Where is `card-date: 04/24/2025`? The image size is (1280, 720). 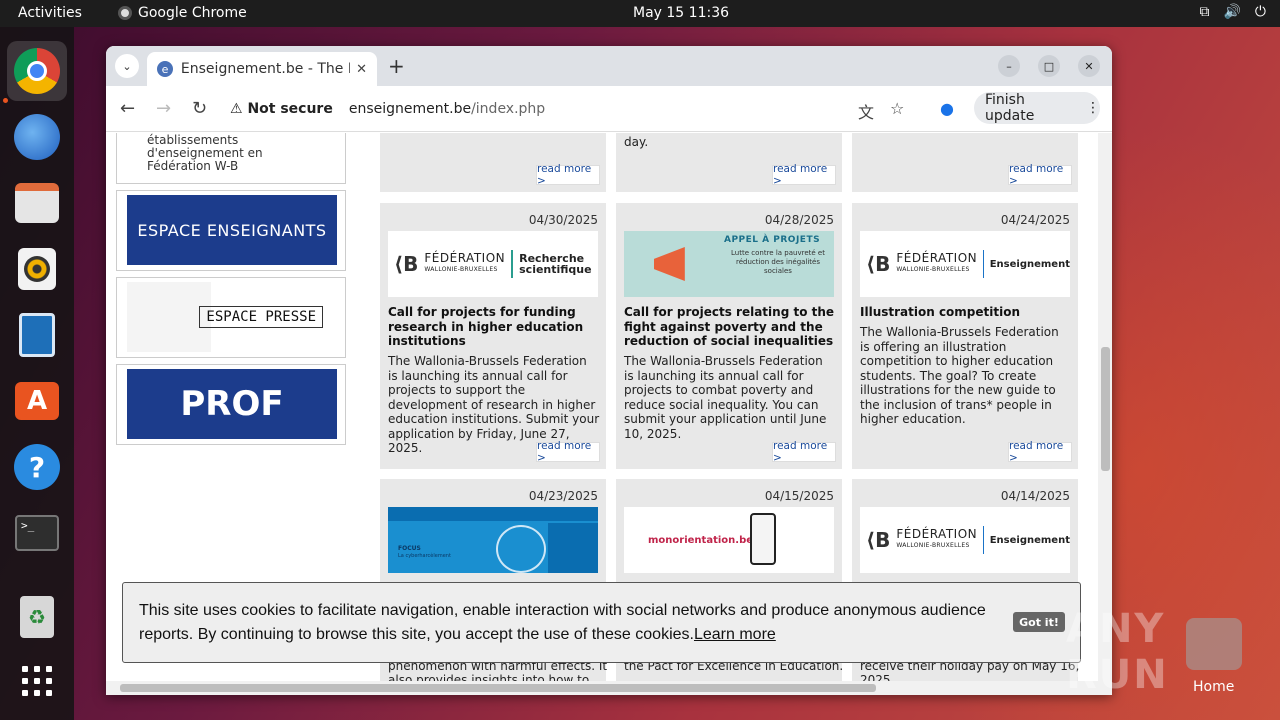
card-date: 04/24/2025 is located at coordinates (1035, 220).